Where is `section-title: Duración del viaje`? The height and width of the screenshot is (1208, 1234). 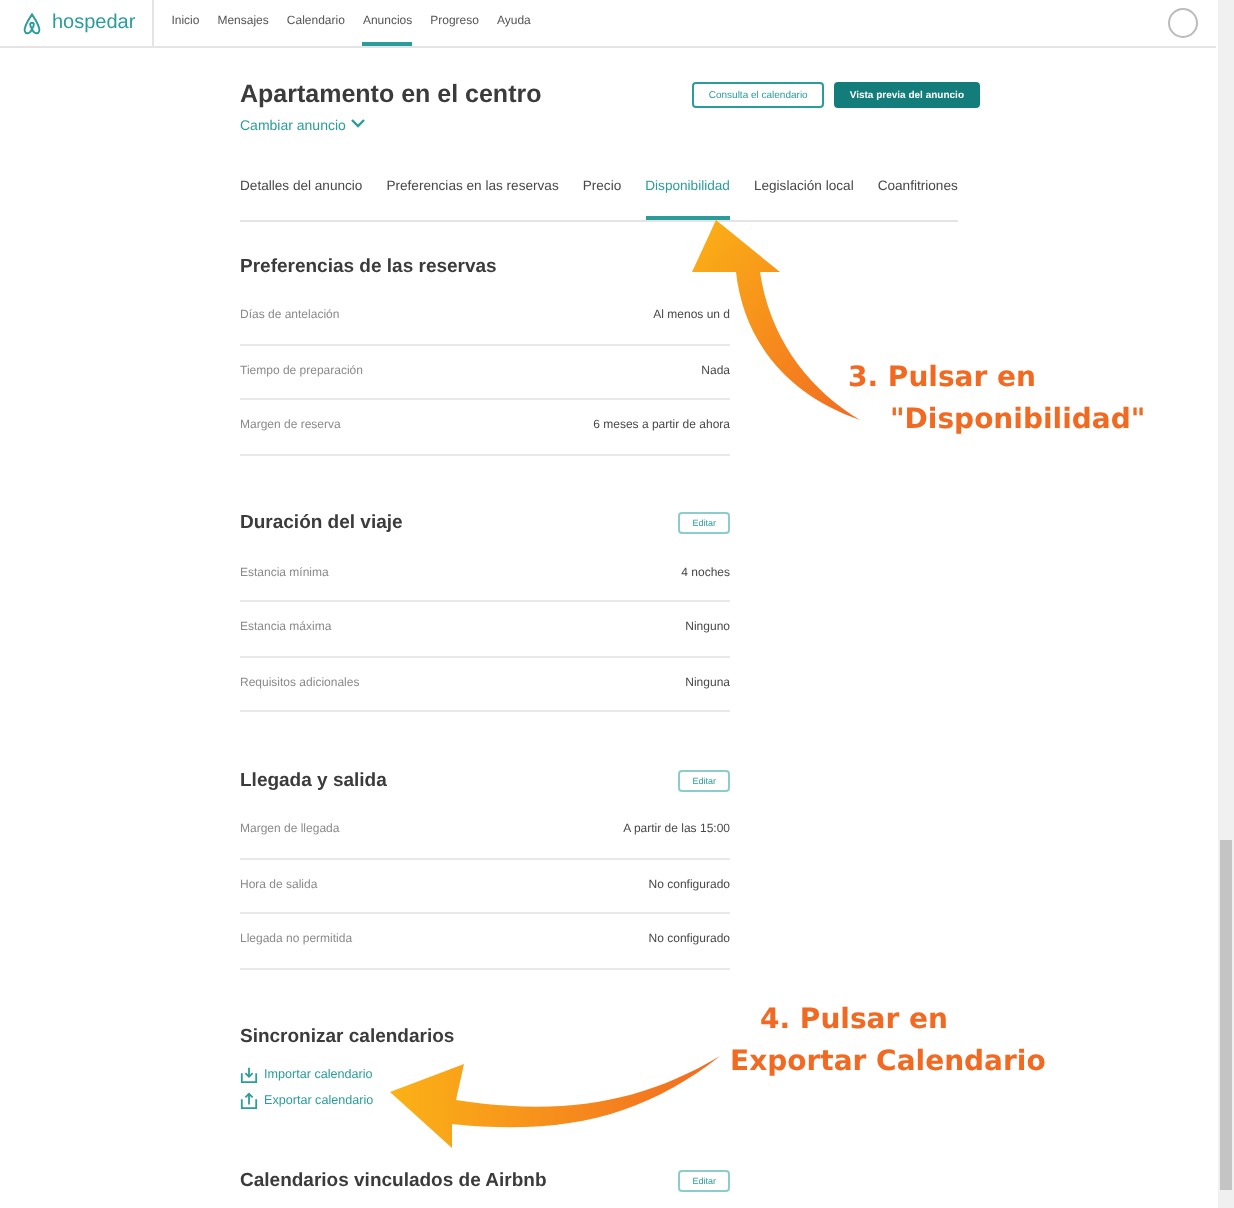 section-title: Duración del viaje is located at coordinates (321, 523).